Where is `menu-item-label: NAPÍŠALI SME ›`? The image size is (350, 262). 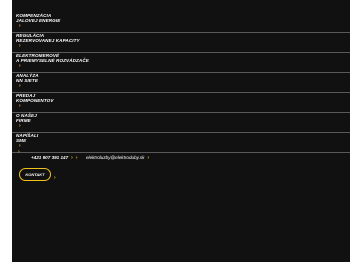 menu-item-label: NAPÍŠALI SME › is located at coordinates (27, 141).